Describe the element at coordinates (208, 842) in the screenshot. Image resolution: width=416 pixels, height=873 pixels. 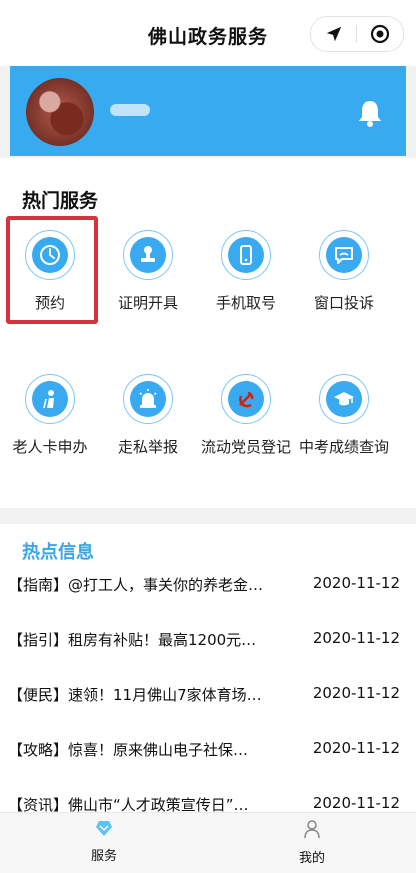
I see `bottom-tab-bar: 服务 我的` at that location.